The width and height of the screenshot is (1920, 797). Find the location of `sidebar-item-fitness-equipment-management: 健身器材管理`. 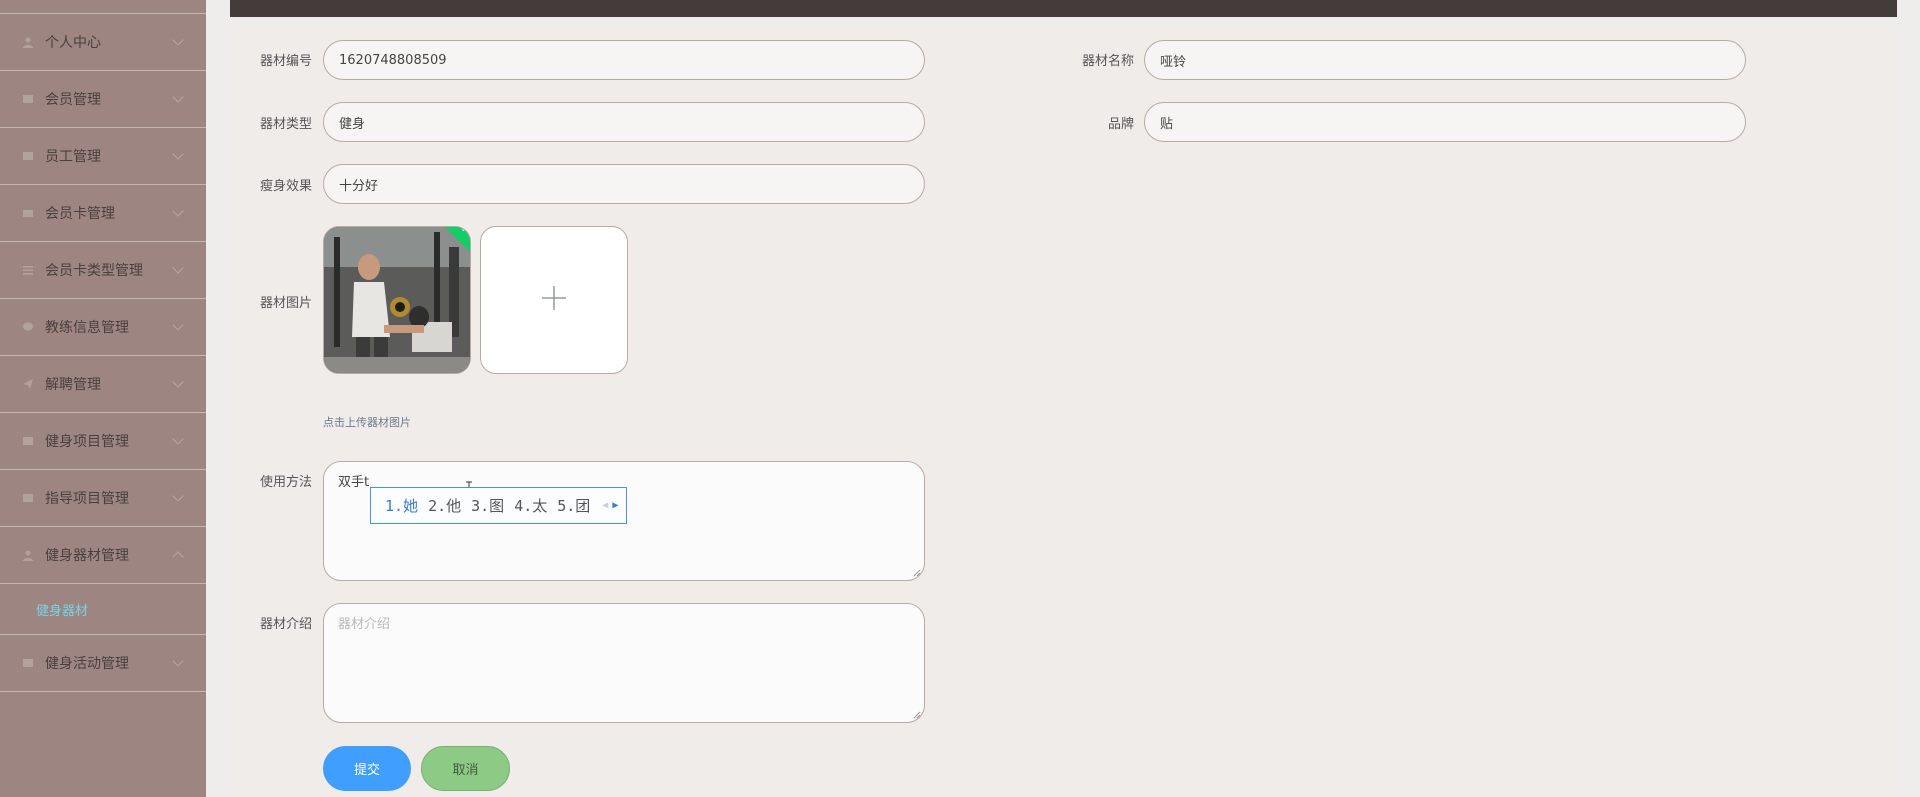

sidebar-item-fitness-equipment-management: 健身器材管理 is located at coordinates (103, 555).